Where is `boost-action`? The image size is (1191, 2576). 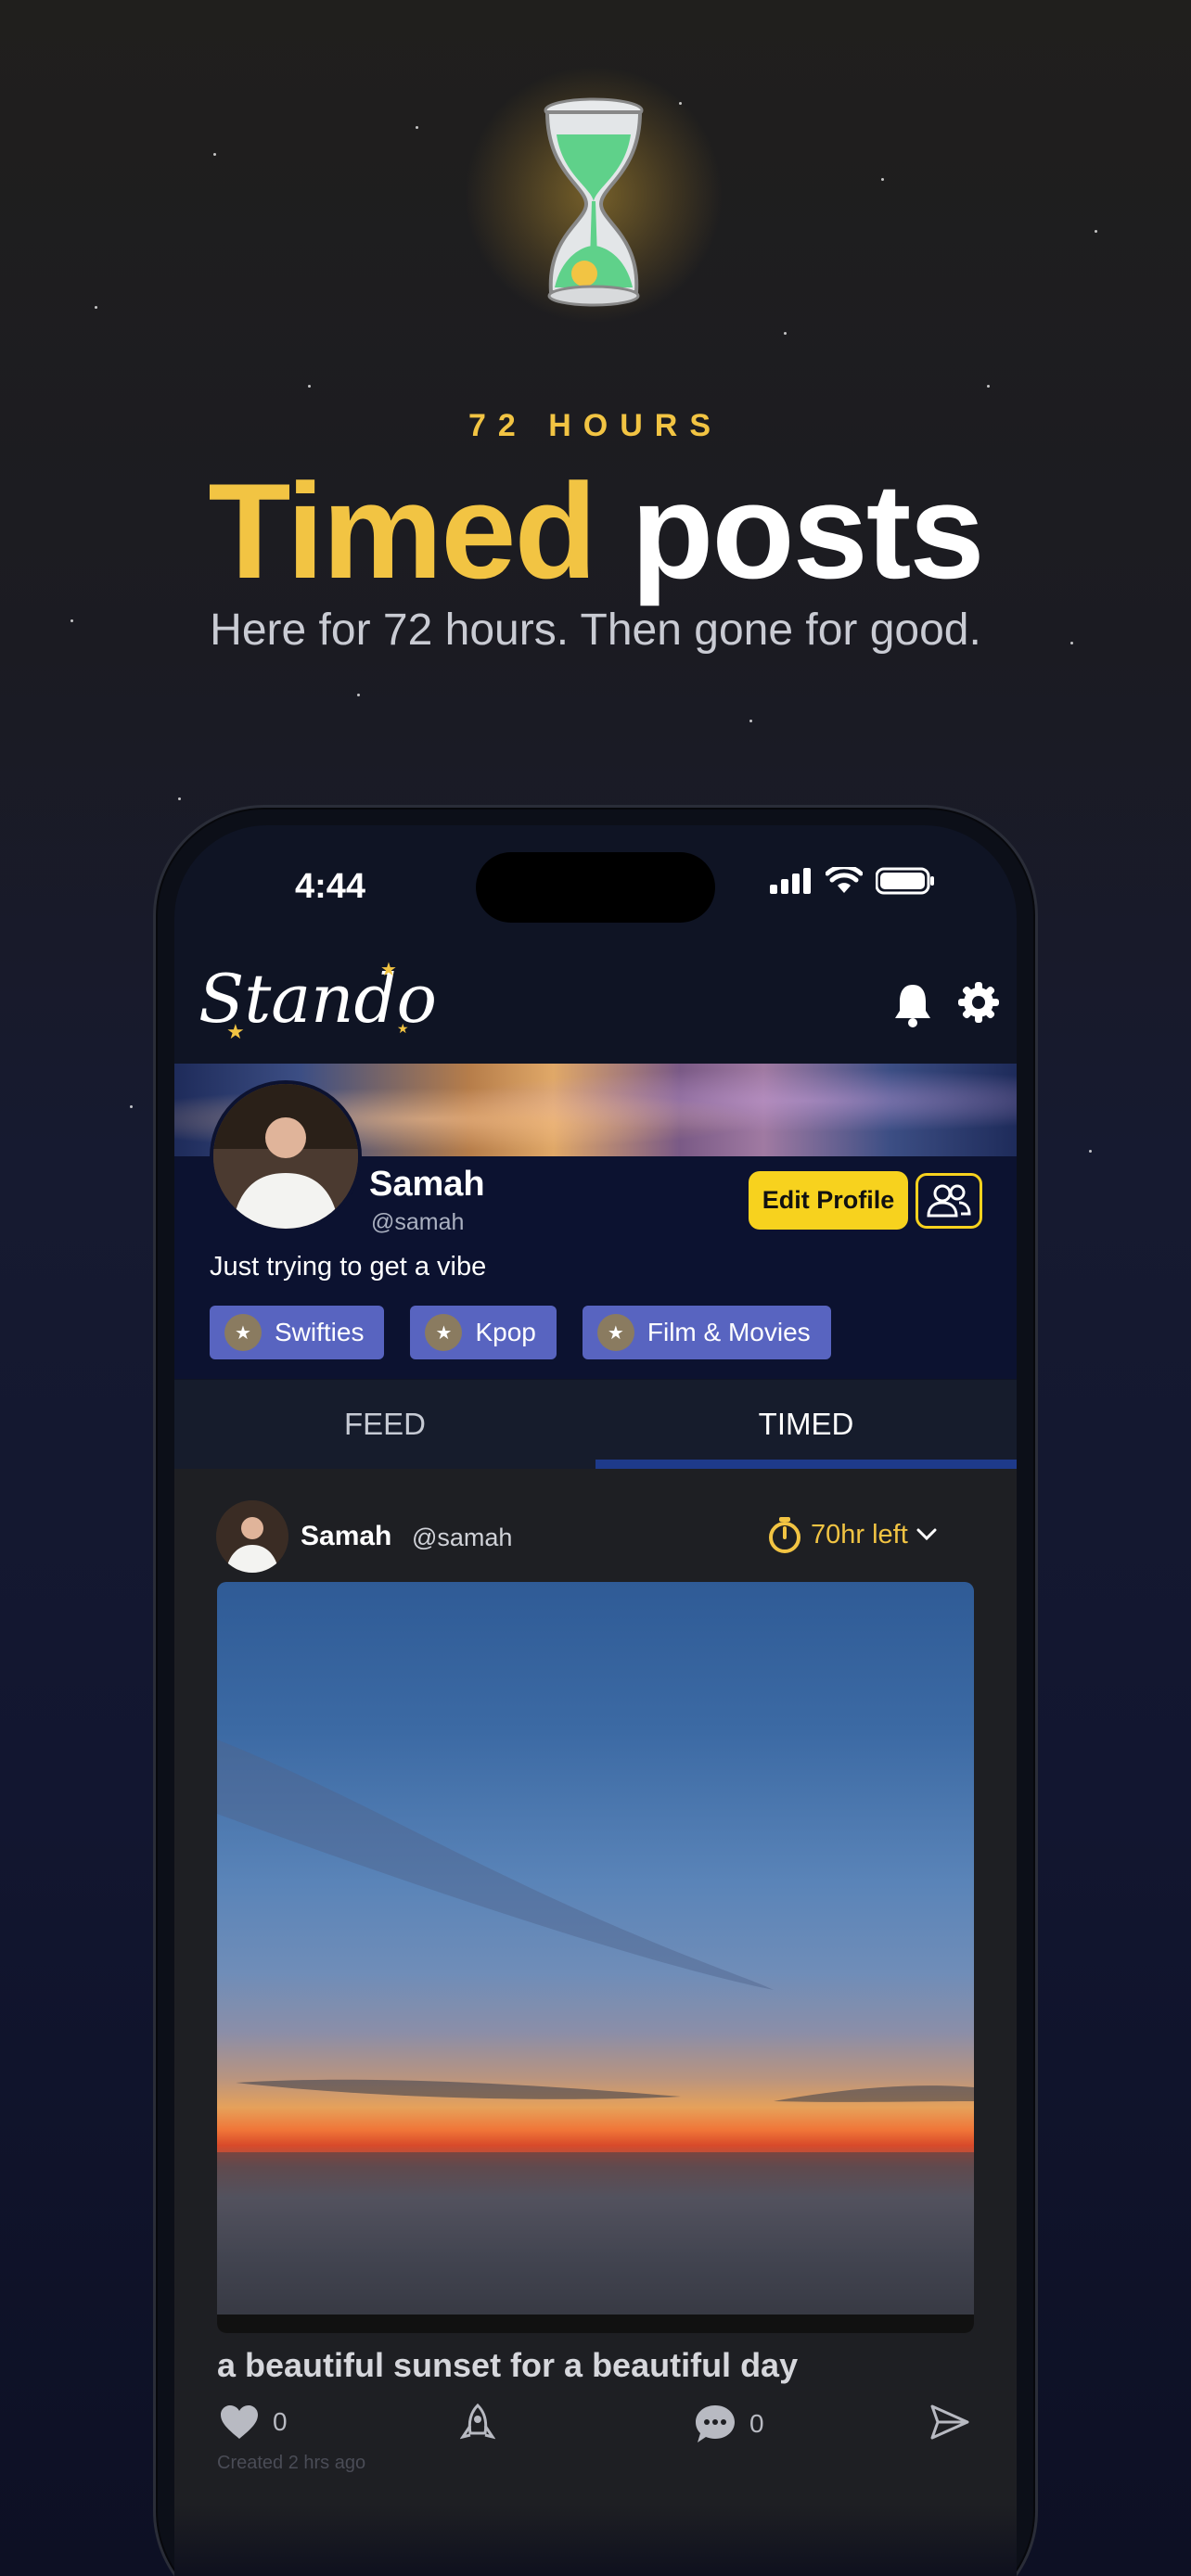
boost-action is located at coordinates (477, 2424).